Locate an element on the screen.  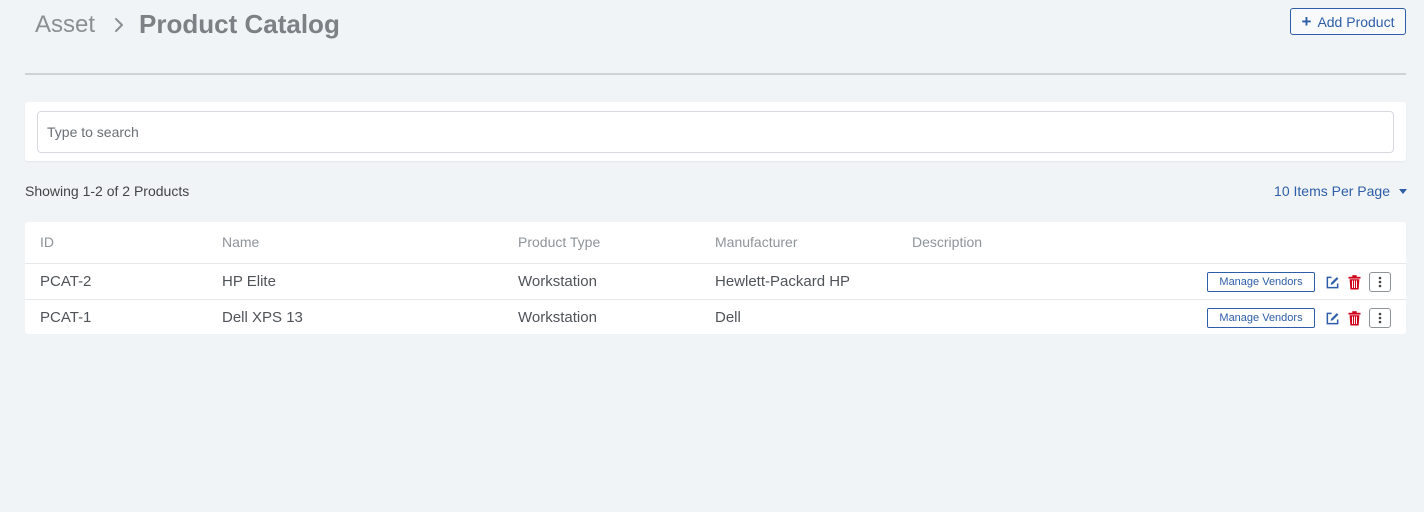
add-product-label: Add Product is located at coordinates (1356, 21).